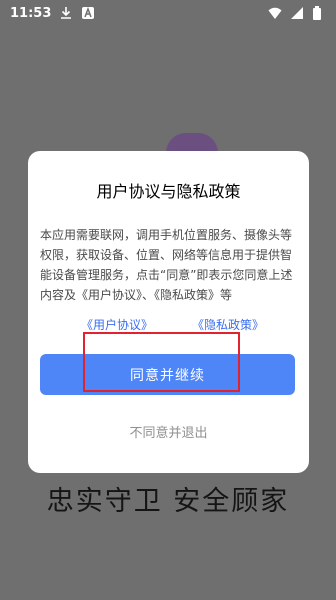  I want to click on status-bar-left: 11:53, so click(52, 13).